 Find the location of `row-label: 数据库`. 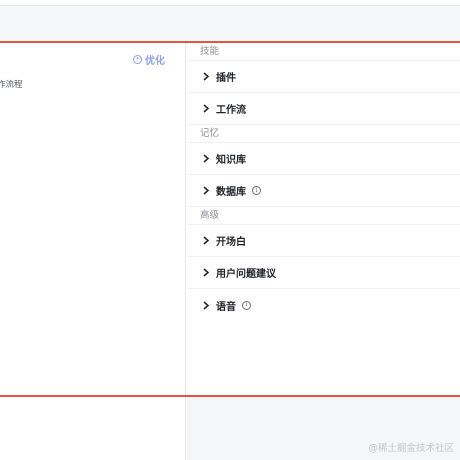

row-label: 数据库 is located at coordinates (231, 192).